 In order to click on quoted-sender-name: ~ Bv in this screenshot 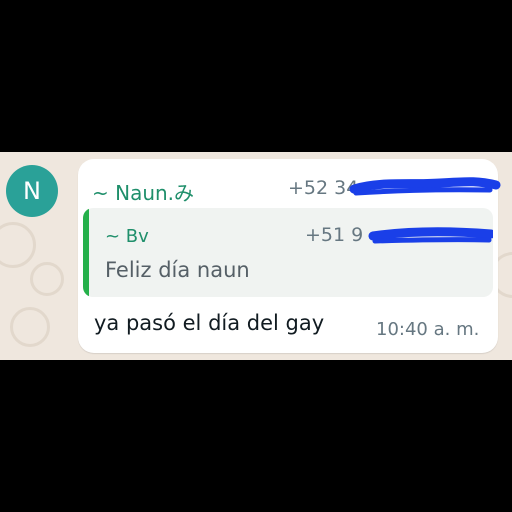, I will do `click(127, 236)`.